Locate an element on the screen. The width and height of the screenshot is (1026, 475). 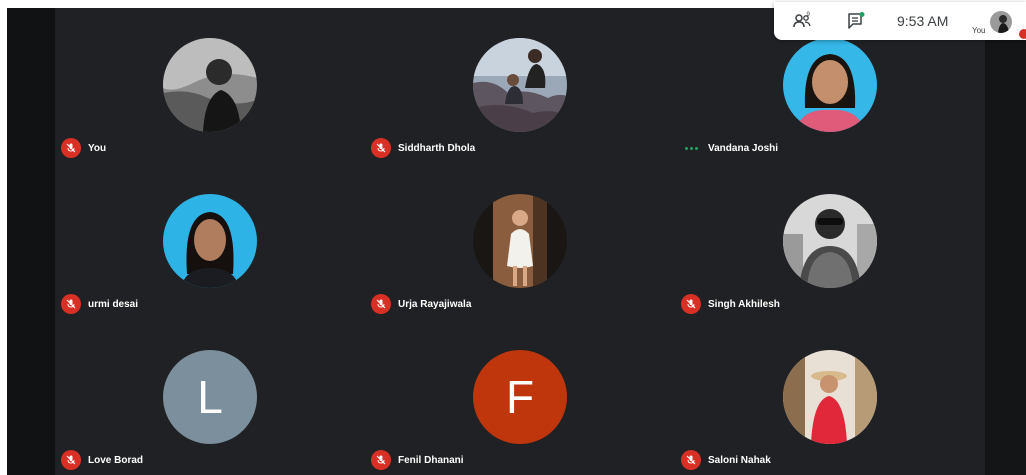
participant-name-row: Fenil Dhanani is located at coordinates (417, 460).